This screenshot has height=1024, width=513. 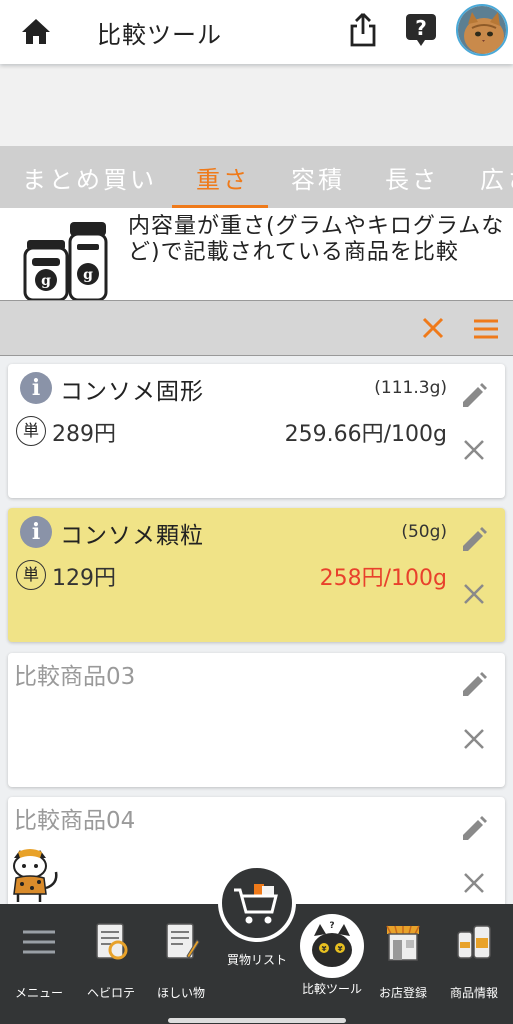 I want to click on page-title: 比較ツール, so click(x=159, y=35).